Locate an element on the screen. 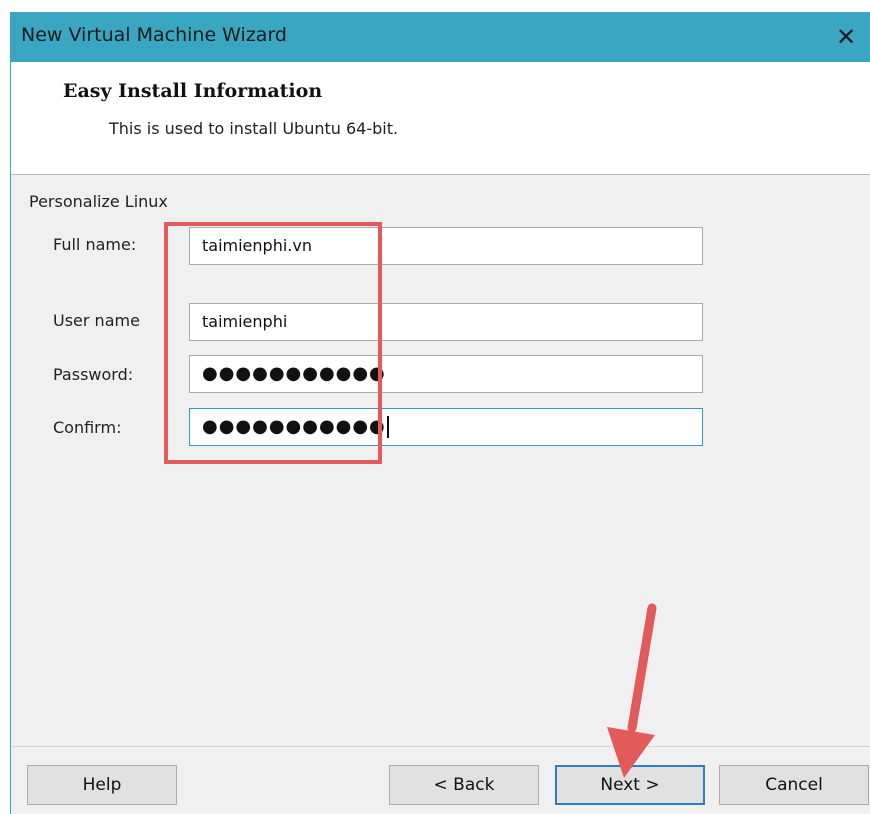 This screenshot has width=870, height=814. password-label: Password: is located at coordinates (93, 374).